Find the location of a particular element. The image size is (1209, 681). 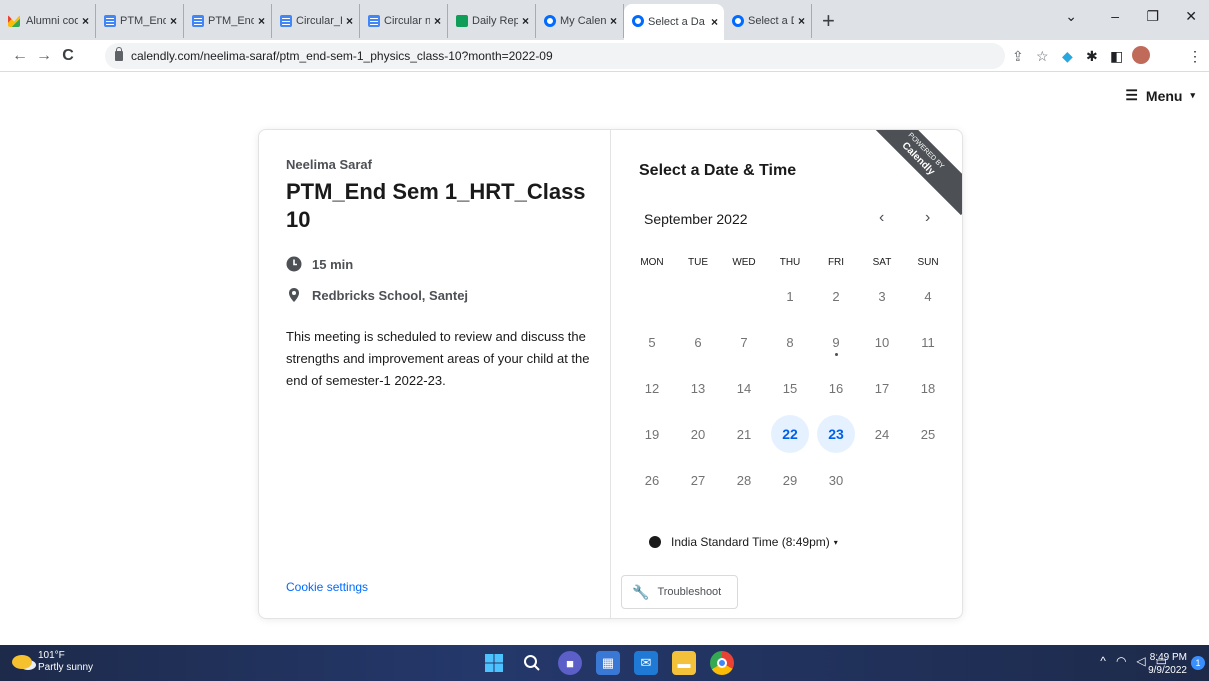

teams-chat-icon: ■ is located at coordinates (570, 663).